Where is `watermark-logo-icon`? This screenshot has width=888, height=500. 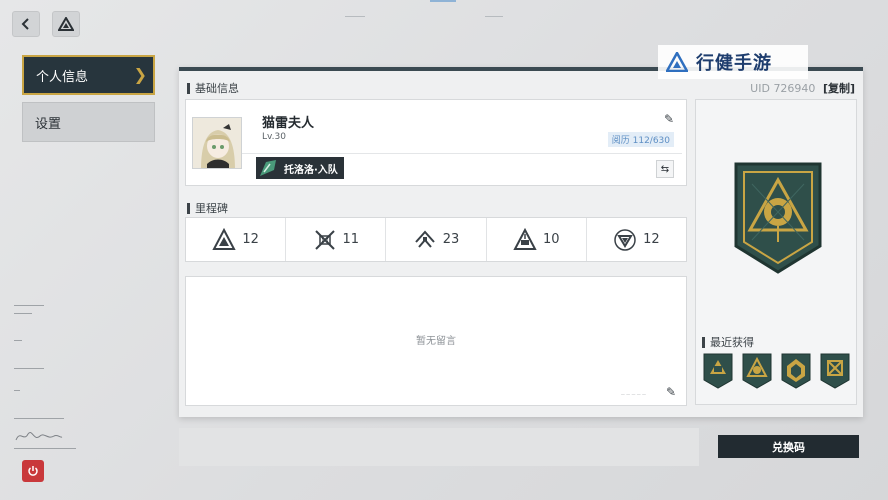 watermark-logo-icon is located at coordinates (677, 62).